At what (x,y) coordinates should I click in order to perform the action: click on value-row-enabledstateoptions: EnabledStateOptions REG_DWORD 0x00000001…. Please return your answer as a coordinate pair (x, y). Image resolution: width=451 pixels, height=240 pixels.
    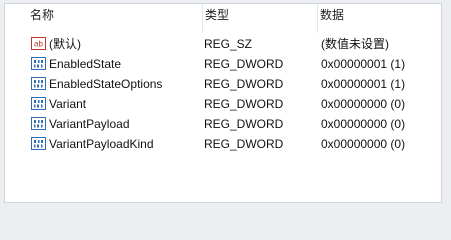
    Looking at the image, I should click on (223, 84).